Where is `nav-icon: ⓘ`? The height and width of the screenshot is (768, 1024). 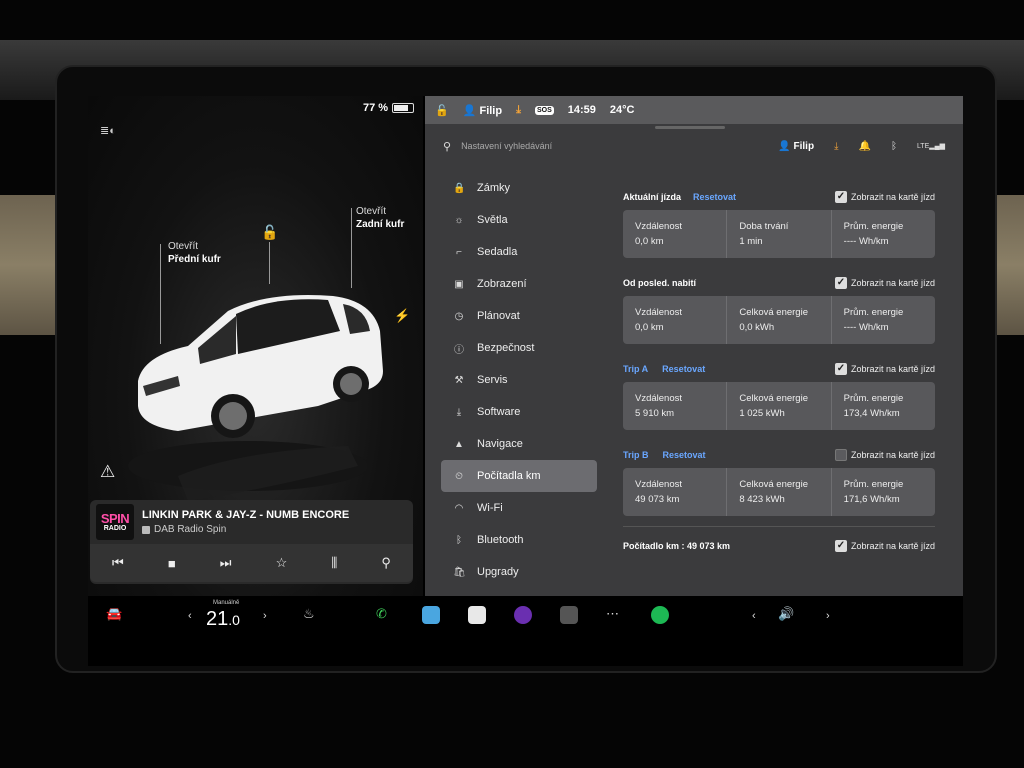 nav-icon: ⓘ is located at coordinates (459, 350).